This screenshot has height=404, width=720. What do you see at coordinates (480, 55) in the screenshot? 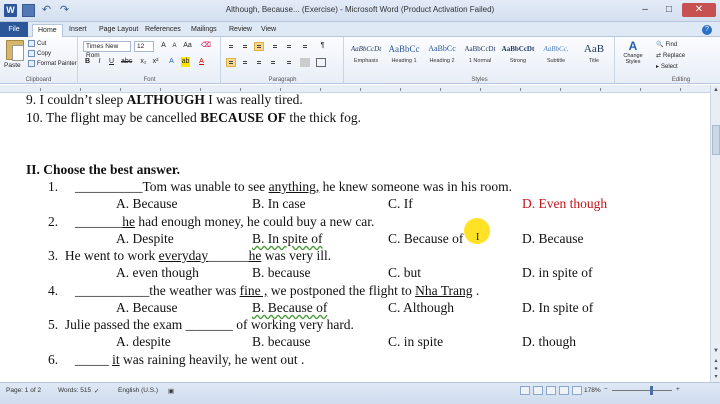
I see `style-normal: AaBbCcDt 1 Normal` at bounding box center [480, 55].